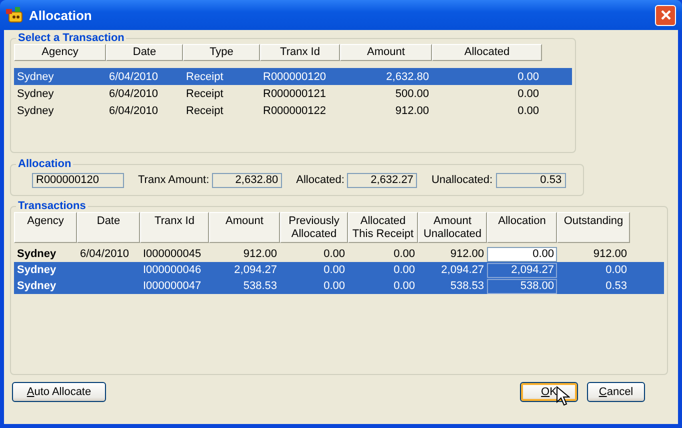 The image size is (682, 428). Describe the element at coordinates (59, 392) in the screenshot. I see `button: Auto Allocate` at that location.